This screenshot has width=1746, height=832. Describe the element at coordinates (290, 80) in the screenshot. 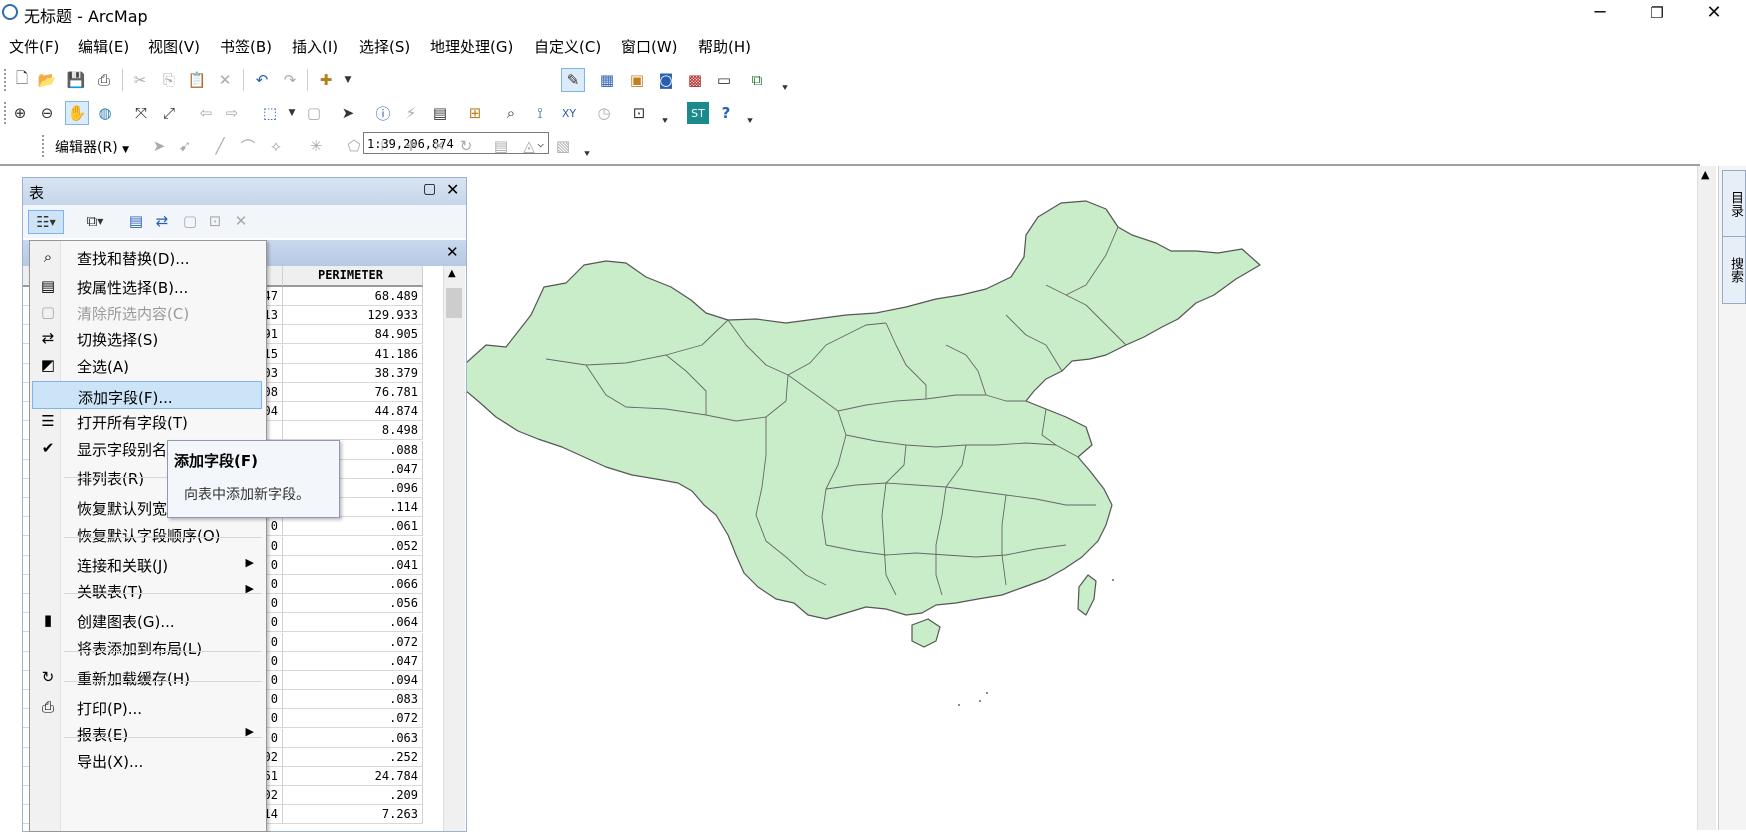

I see `redo-icon: ↷` at that location.